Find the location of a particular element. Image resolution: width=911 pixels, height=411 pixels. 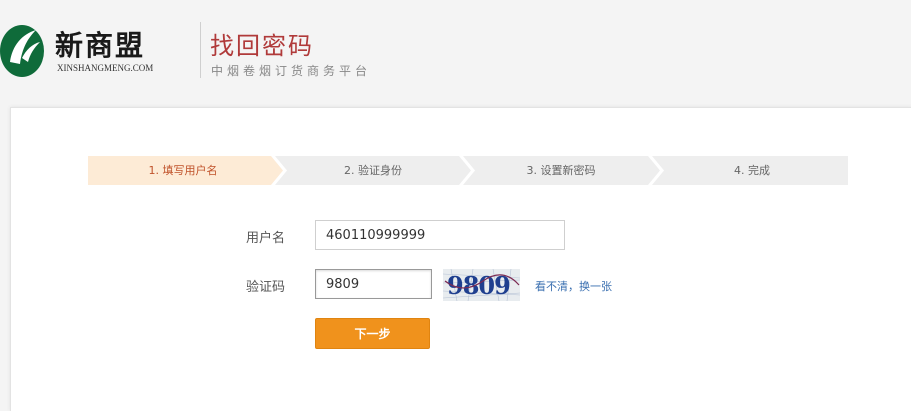

step-2-label: 2. 验证身份 is located at coordinates (373, 170).